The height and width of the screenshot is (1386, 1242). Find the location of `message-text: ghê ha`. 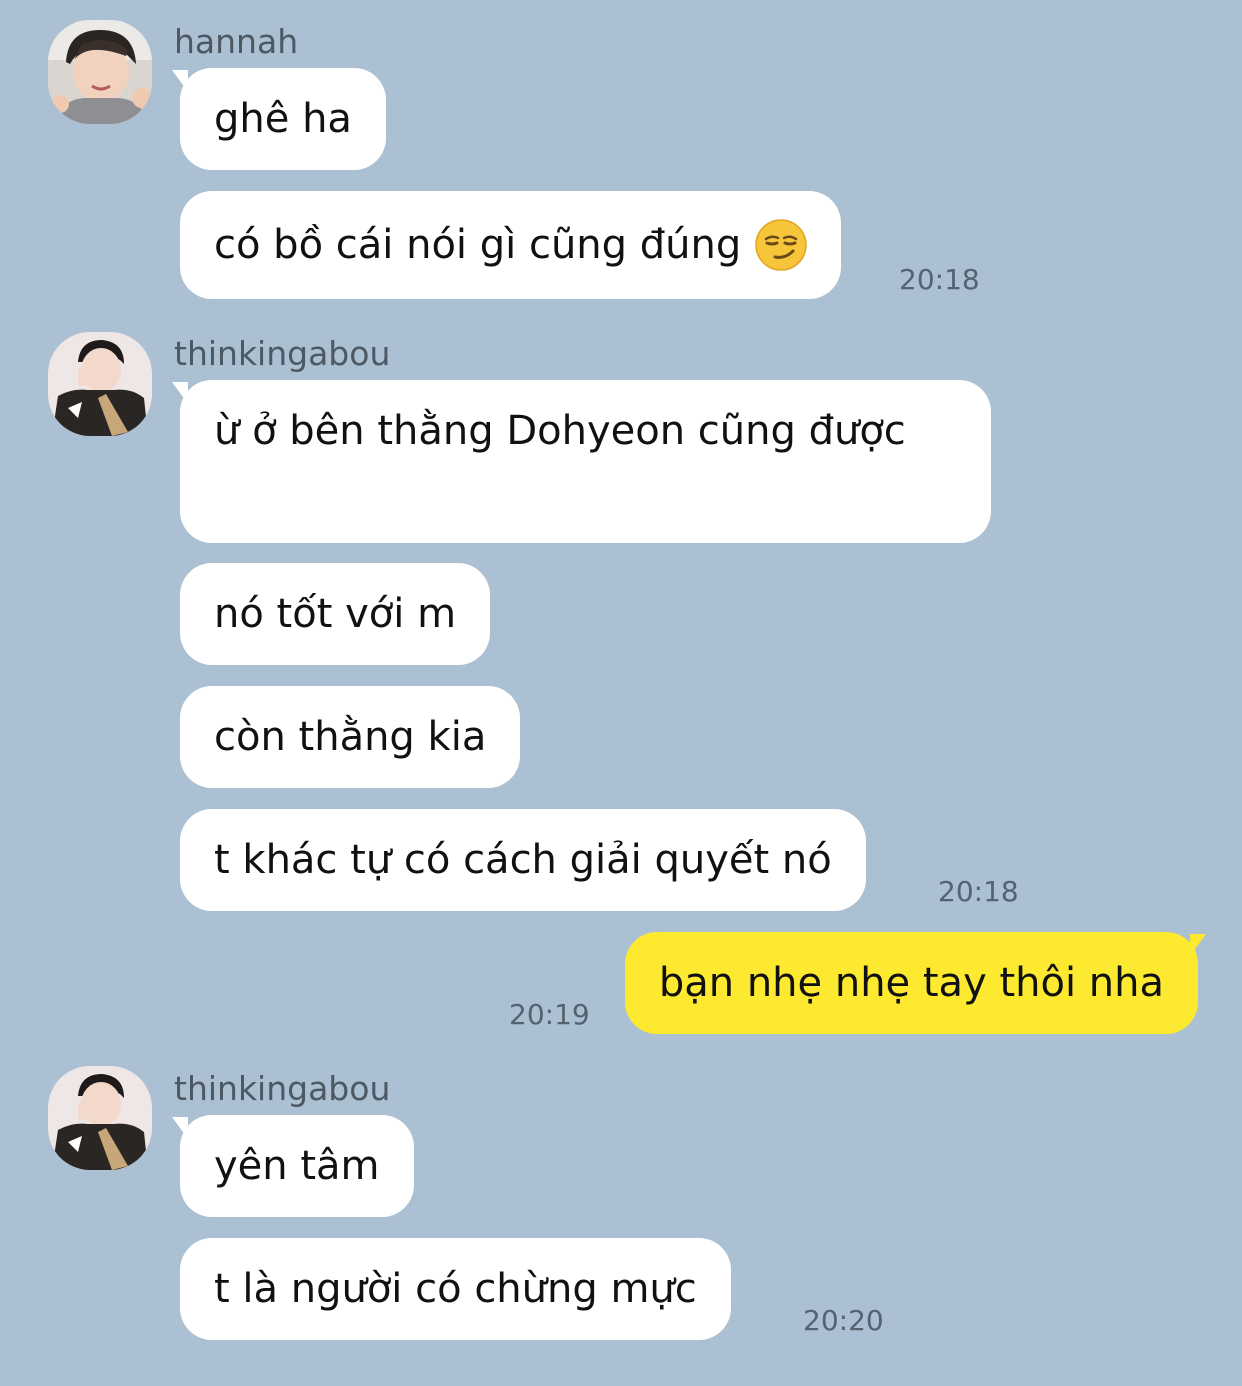

message-text: ghê ha is located at coordinates (283, 119).